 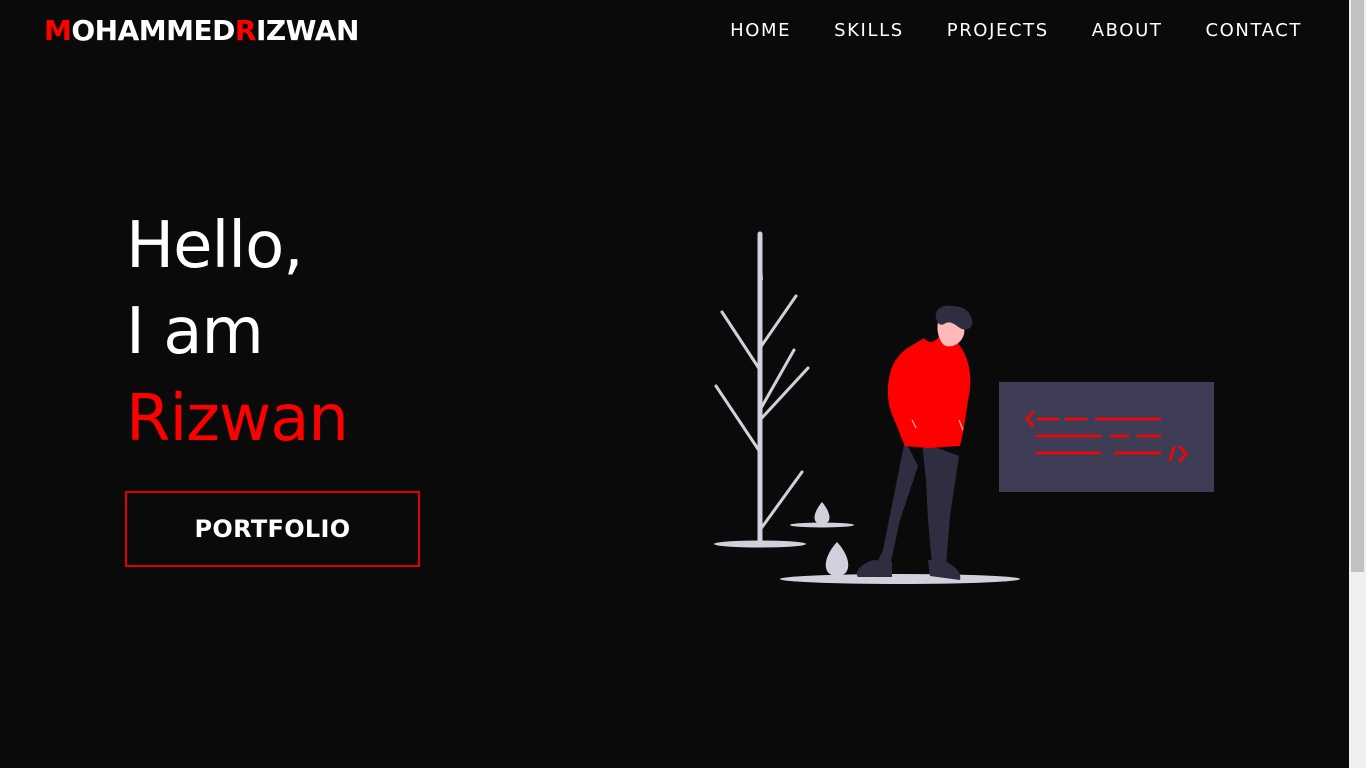 I want to click on logo-last-rest: IZWAN, so click(x=307, y=30).